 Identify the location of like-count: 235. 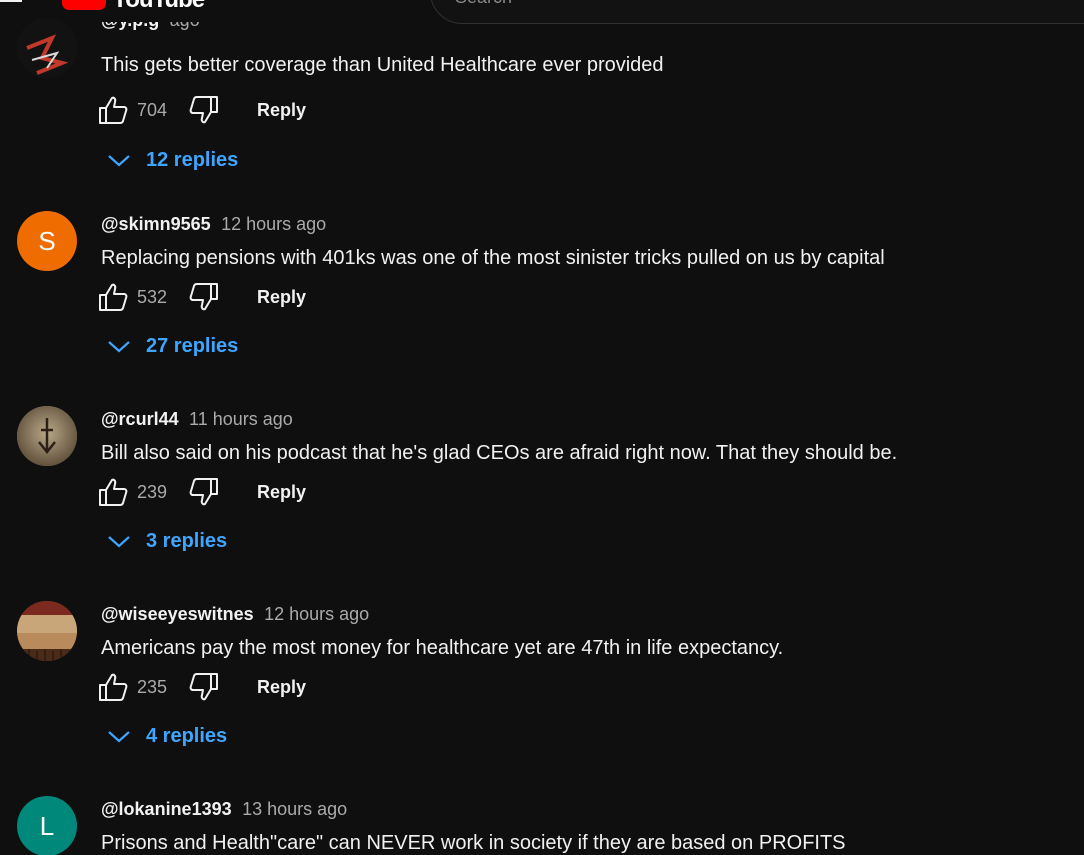
(152, 687).